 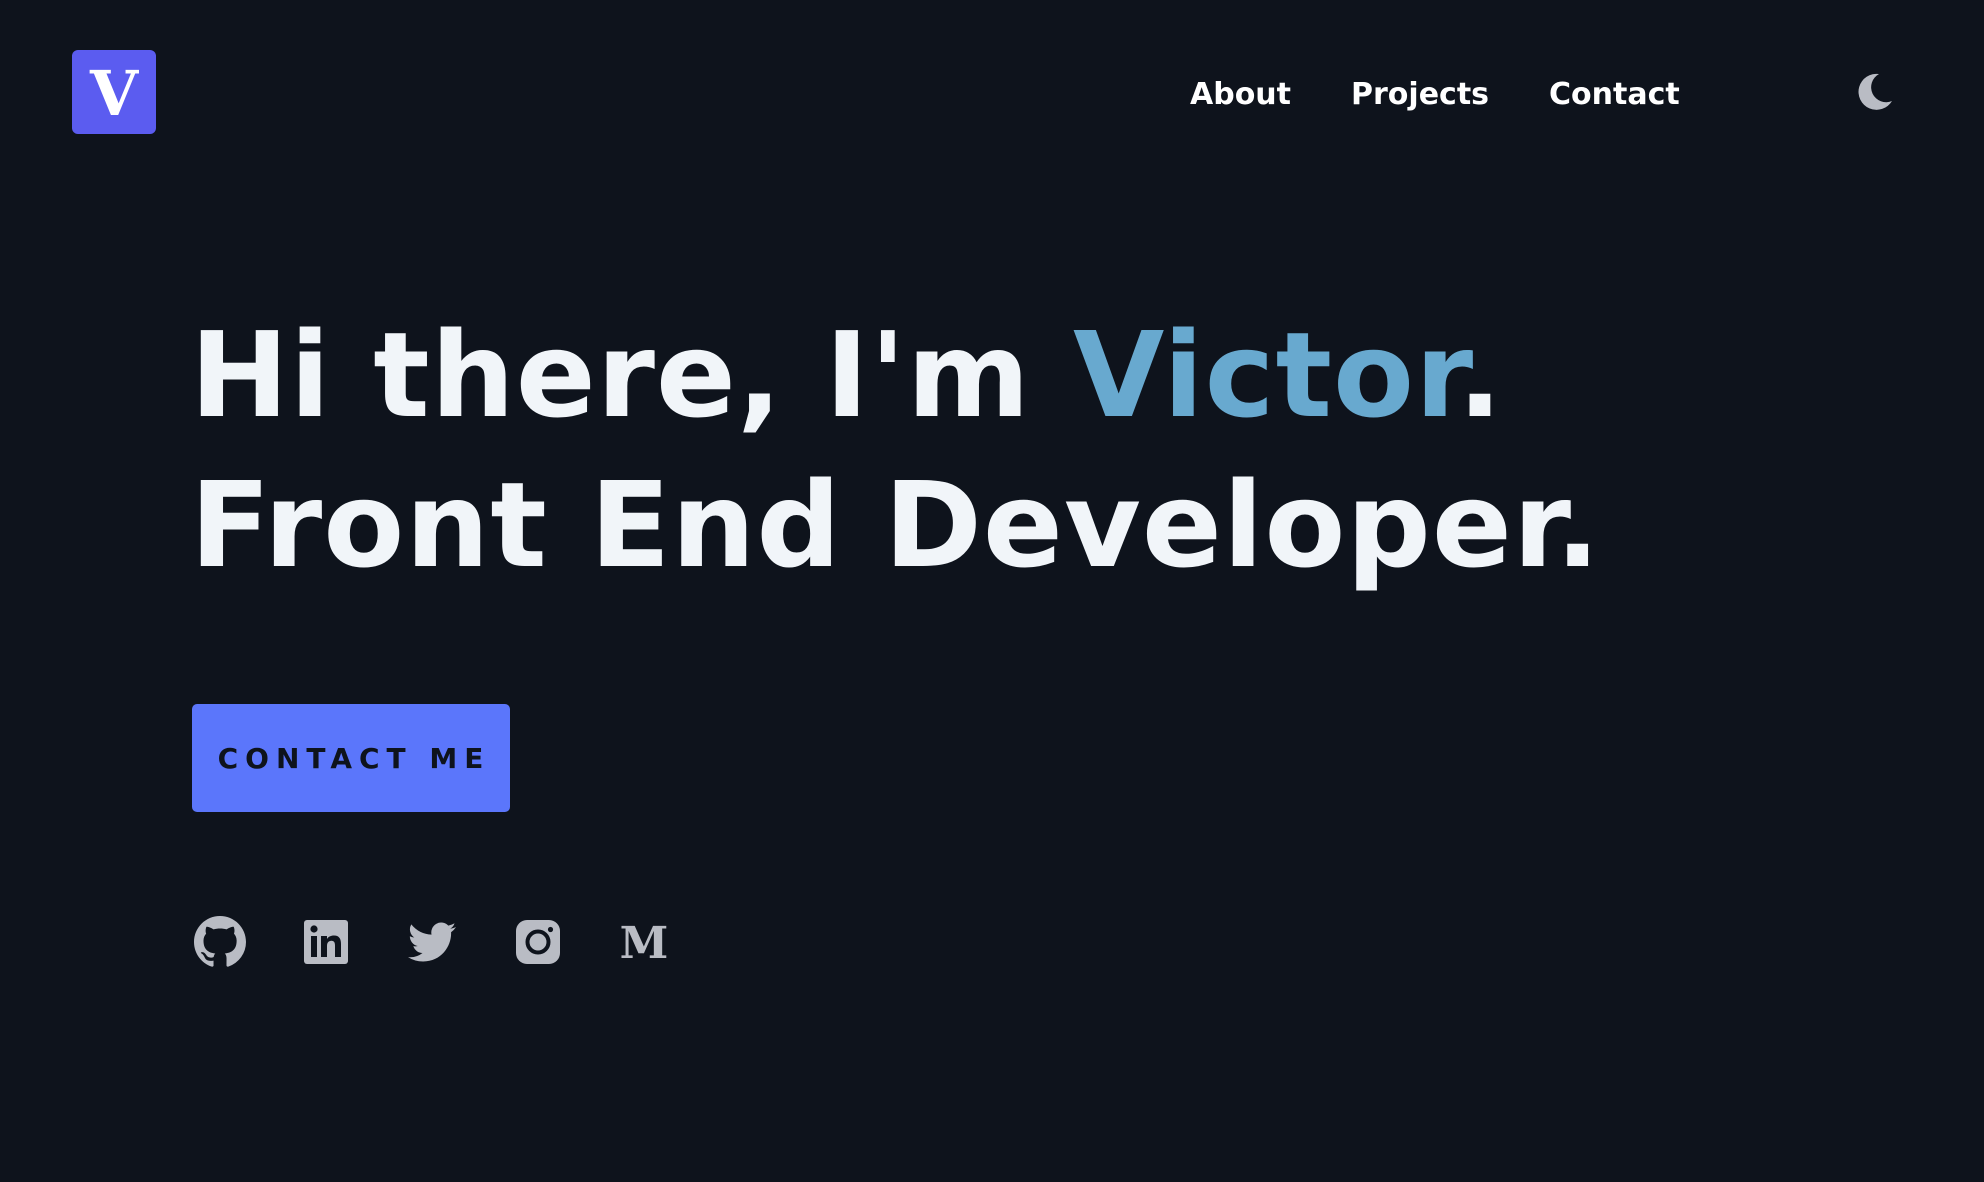 I want to click on social-links: M, so click(x=432, y=942).